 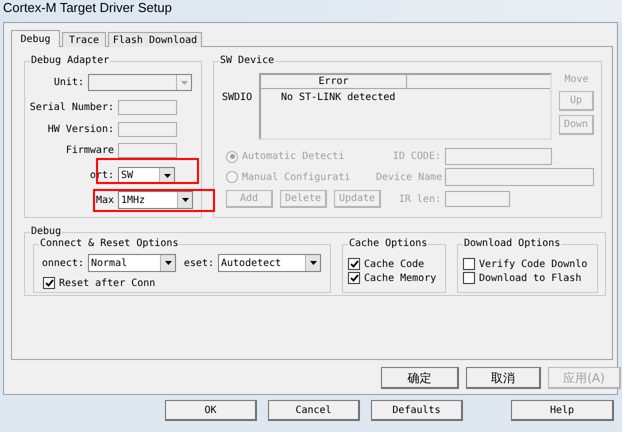 I want to click on button: Cancel, so click(x=314, y=410).